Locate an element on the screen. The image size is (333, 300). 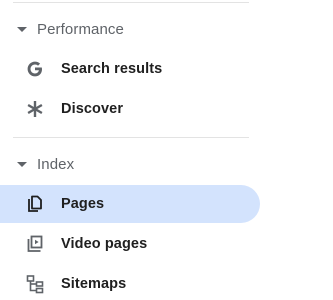
google-g-icon is located at coordinates (35, 69).